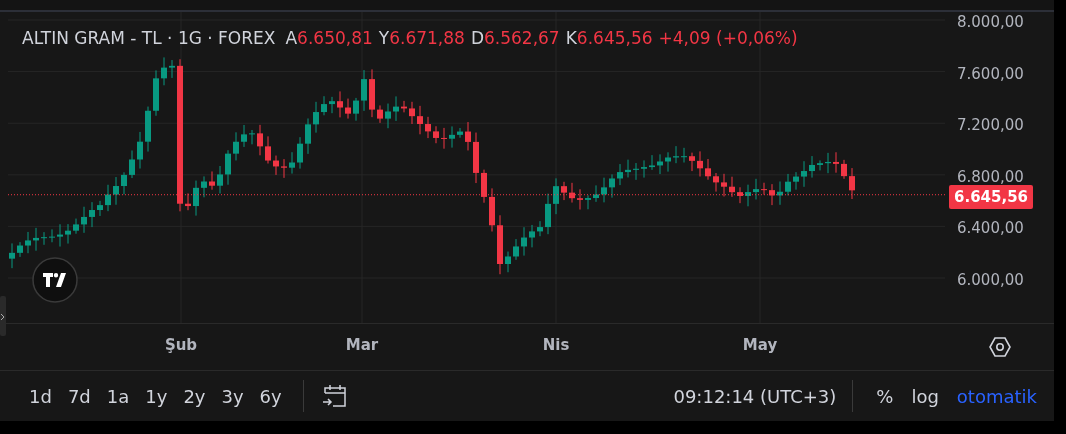  Describe the element at coordinates (149, 38) in the screenshot. I see `symbol-title: ALTIN GRAM - TL · 1G · FOREX` at that location.